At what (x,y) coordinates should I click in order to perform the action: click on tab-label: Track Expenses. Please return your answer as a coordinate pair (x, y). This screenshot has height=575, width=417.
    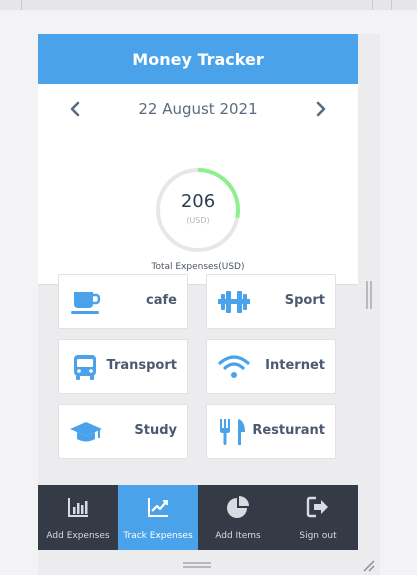
    Looking at the image, I should click on (158, 536).